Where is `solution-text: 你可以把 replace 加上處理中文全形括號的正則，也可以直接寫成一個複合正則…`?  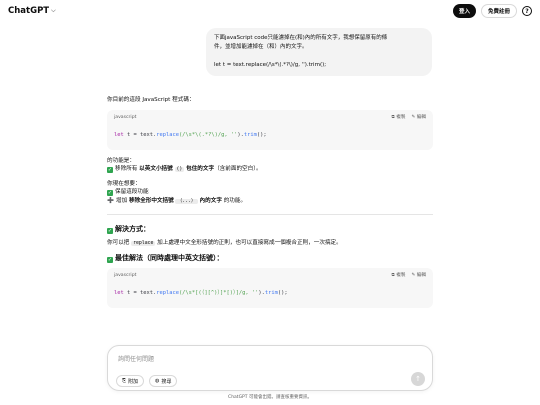
solution-text: 你可以把 replace 加上處理中文全形括號的正則，也可以直接寫成一個複合正則… is located at coordinates (224, 243).